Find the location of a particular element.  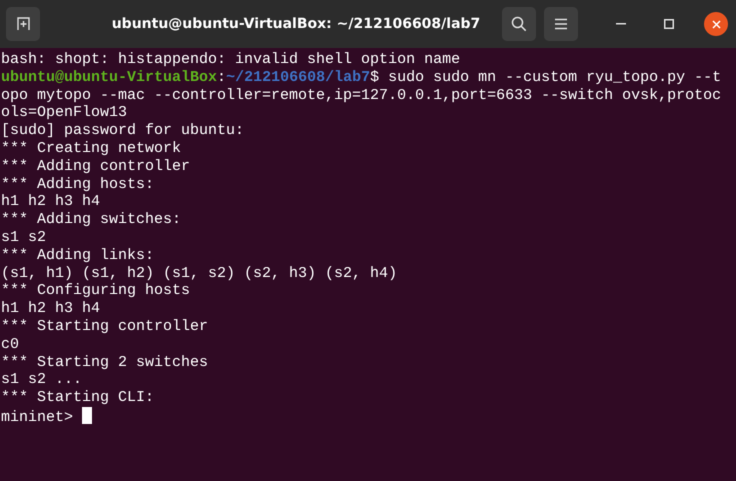

new-tab-button is located at coordinates (23, 24).